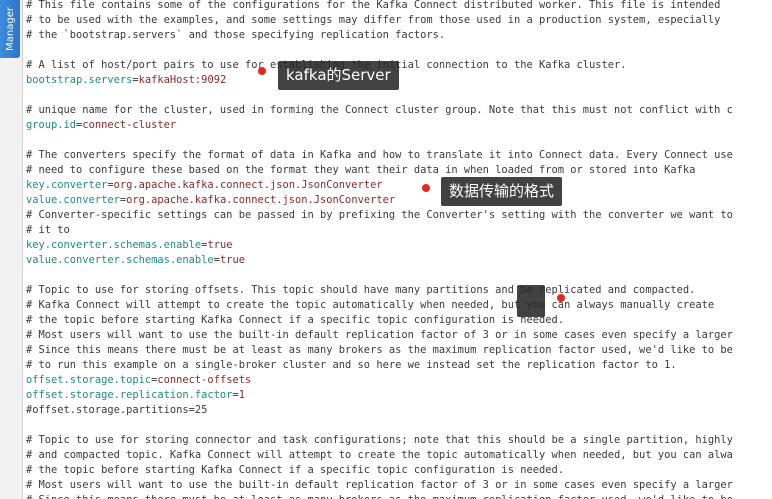  I want to click on config-line: value.converter.schemas.enable=true, so click(135, 260).